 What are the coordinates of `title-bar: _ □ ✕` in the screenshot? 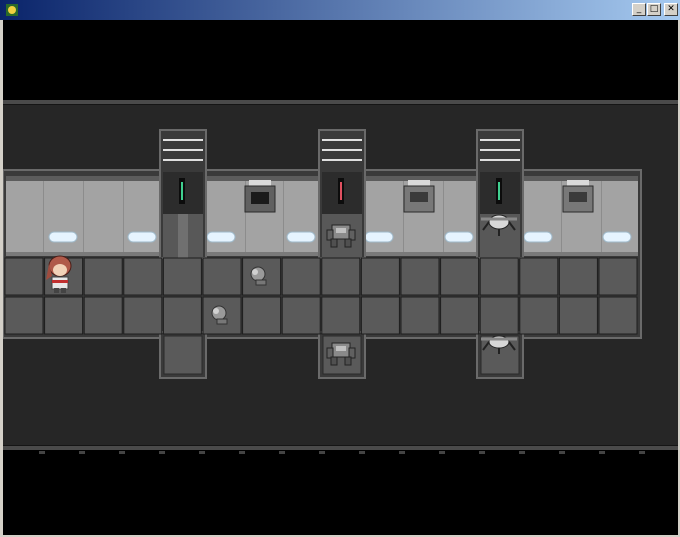 It's located at (340, 10).